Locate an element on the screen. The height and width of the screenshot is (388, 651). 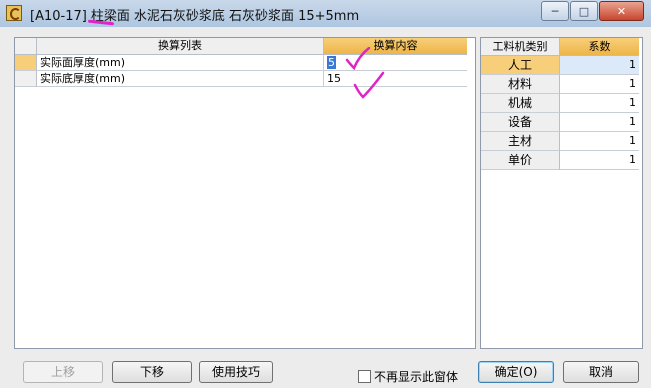
table-row: 材料 1 is located at coordinates (560, 84).